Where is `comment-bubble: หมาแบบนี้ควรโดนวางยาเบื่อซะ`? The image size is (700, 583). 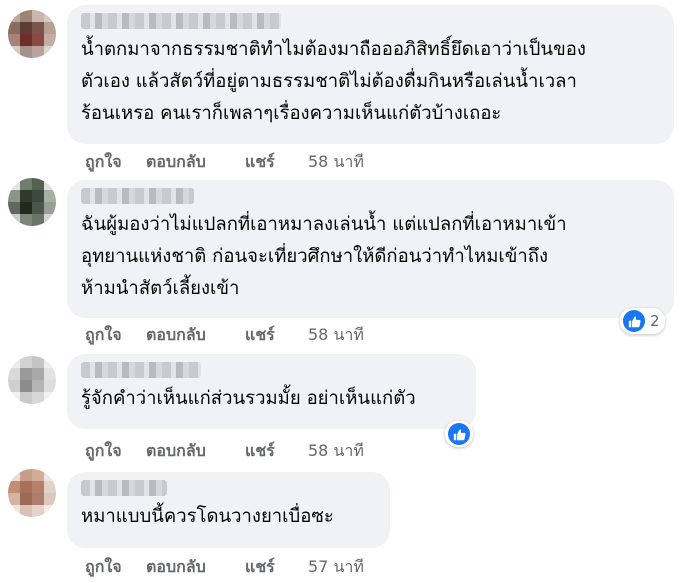
comment-bubble: หมาแบบนี้ควรโดนวางยาเบื่อซะ is located at coordinates (228, 510).